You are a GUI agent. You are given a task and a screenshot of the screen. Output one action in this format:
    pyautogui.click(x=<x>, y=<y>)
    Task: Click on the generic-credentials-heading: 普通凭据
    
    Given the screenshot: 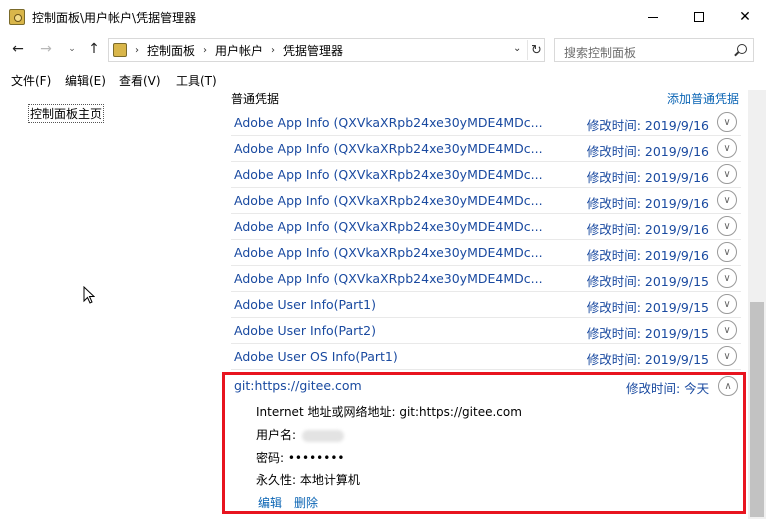 What is the action you would take?
    pyautogui.click(x=255, y=99)
    